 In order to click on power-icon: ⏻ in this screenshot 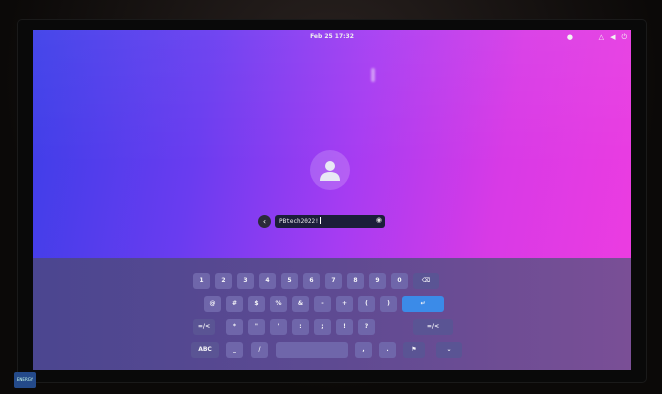, I will do `click(624, 37)`.